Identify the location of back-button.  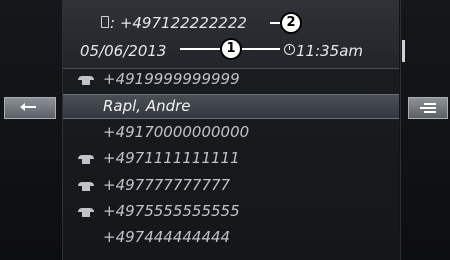
(30, 108).